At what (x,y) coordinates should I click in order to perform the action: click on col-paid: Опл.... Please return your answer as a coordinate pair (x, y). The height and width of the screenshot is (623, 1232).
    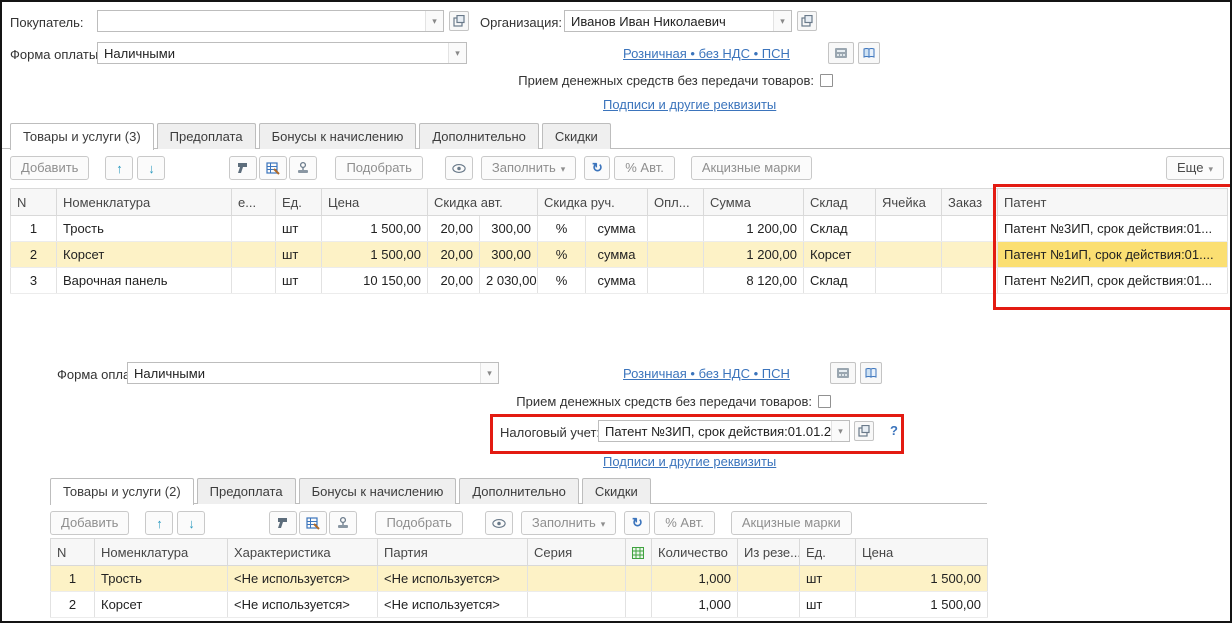
    Looking at the image, I should click on (675, 202).